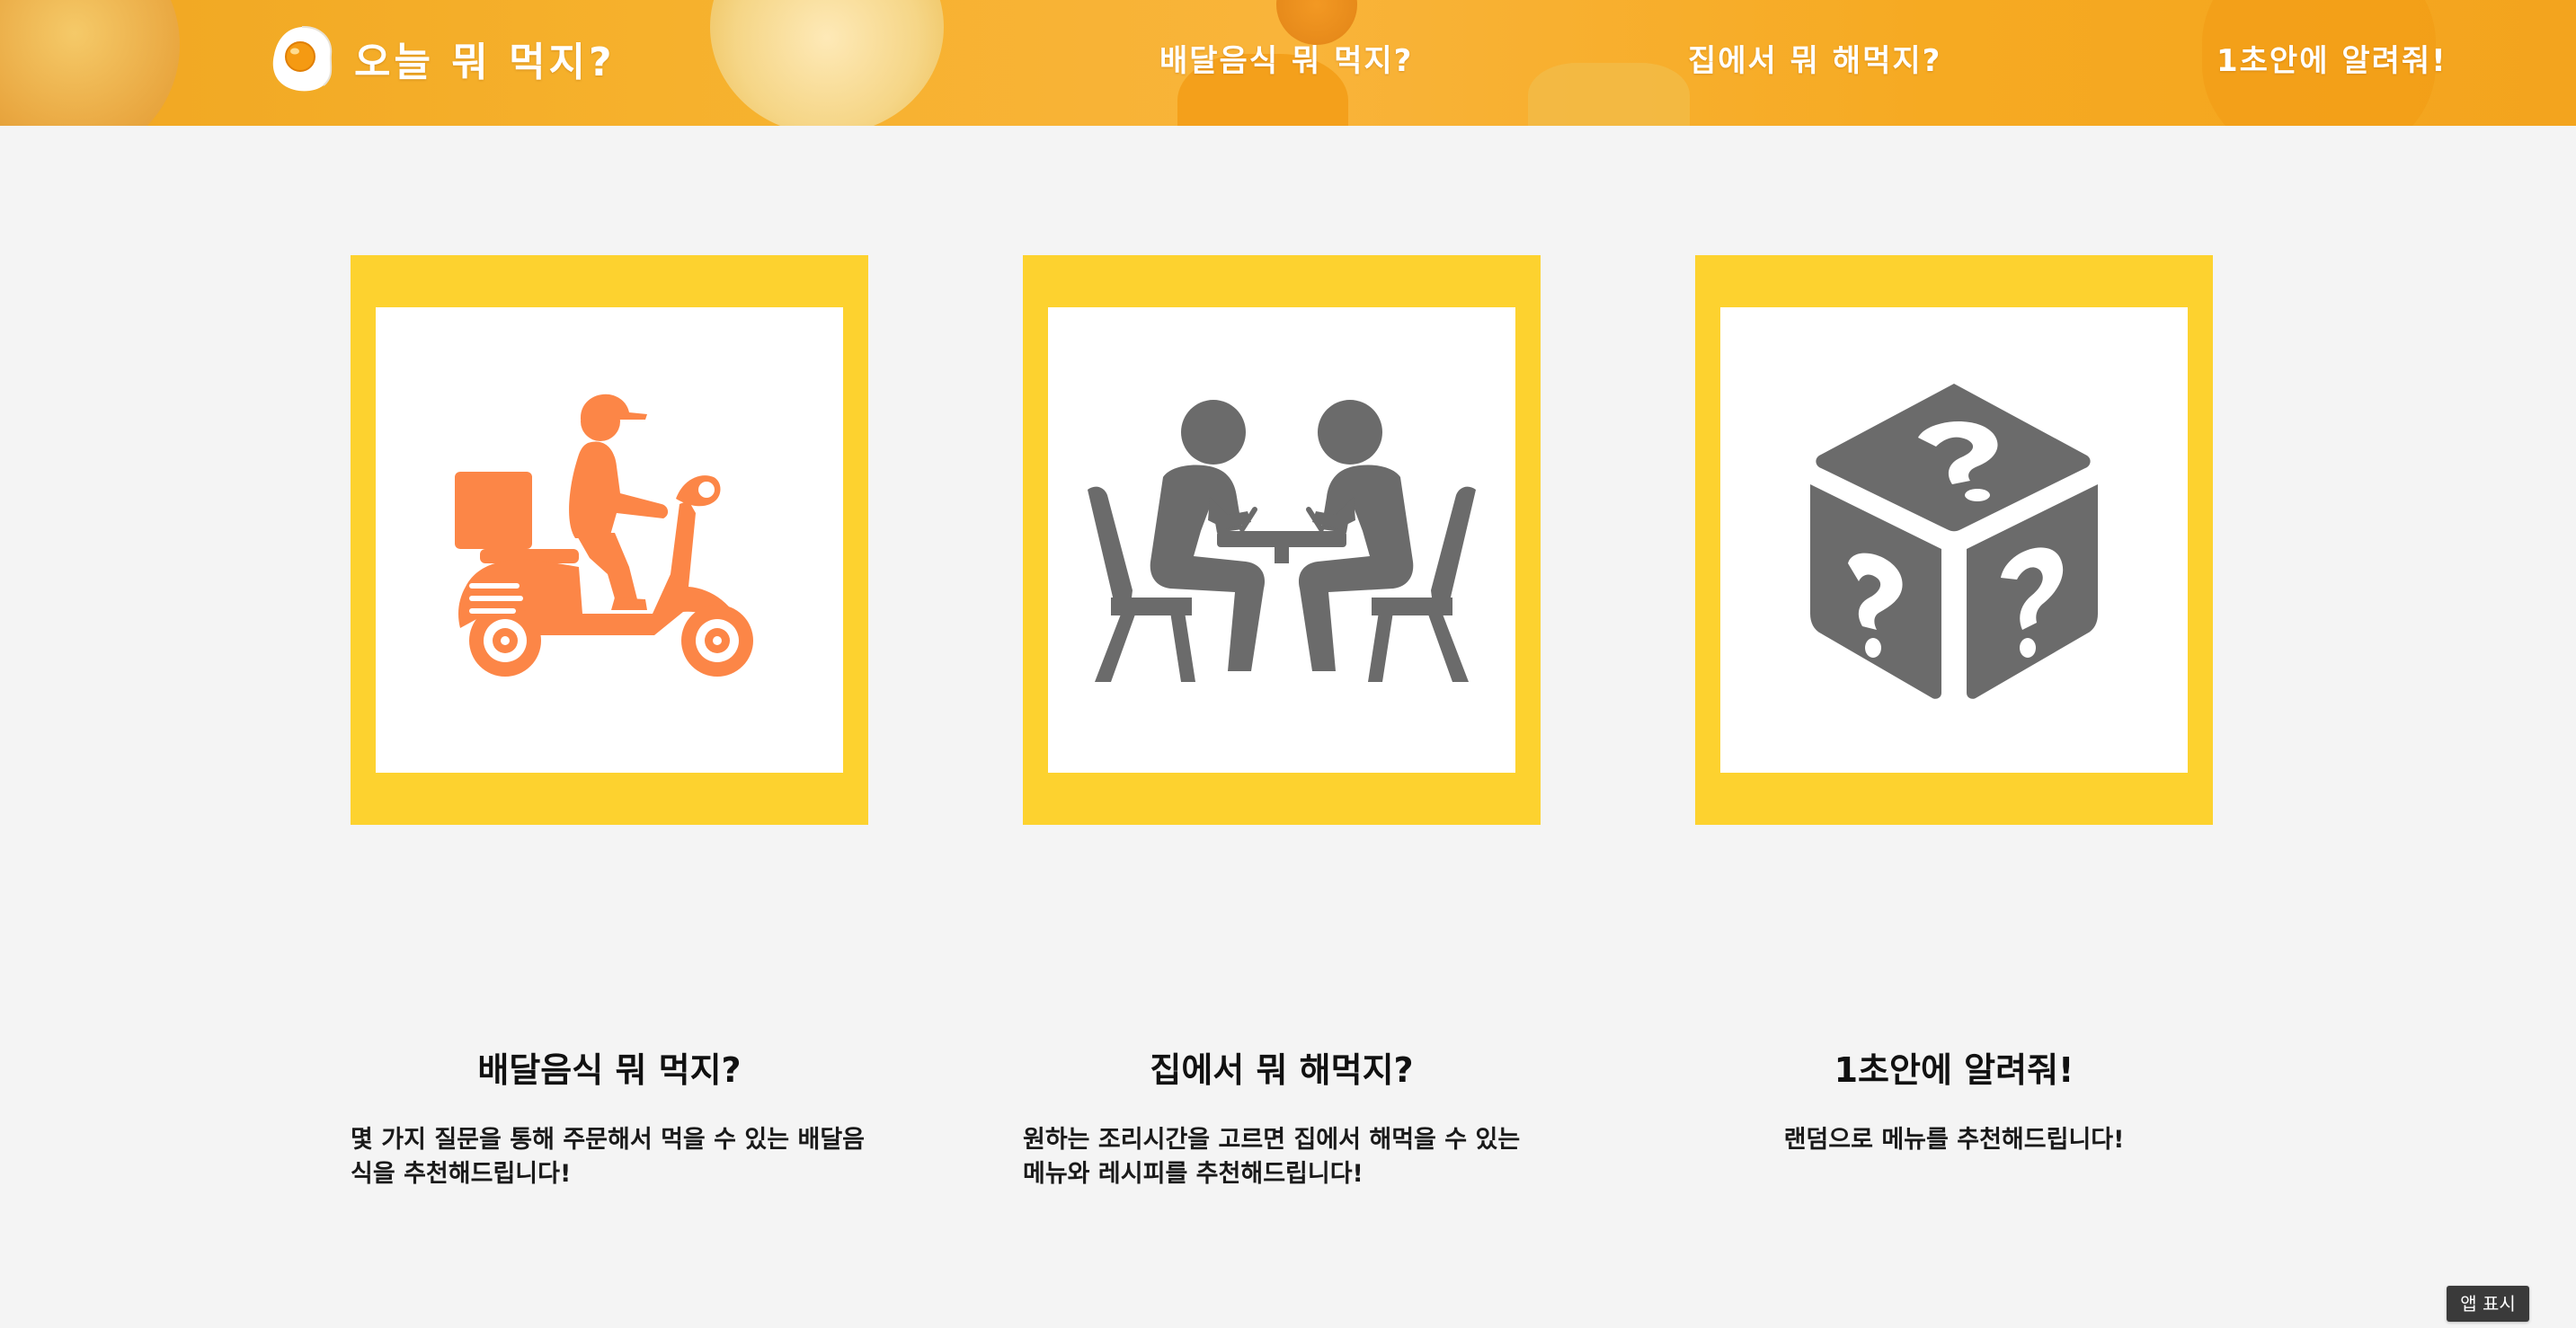 Image resolution: width=2576 pixels, height=1328 pixels. I want to click on site-logo: 오늘 뭐 먹지?, so click(443, 58).